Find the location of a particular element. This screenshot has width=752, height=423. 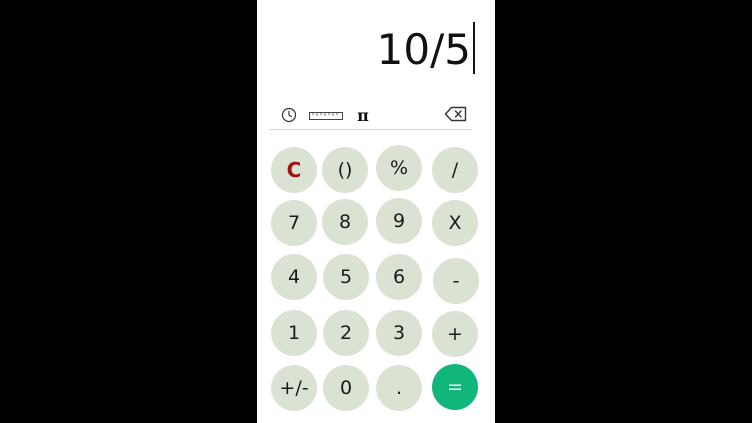

digit-4-button: 4 is located at coordinates (294, 277).